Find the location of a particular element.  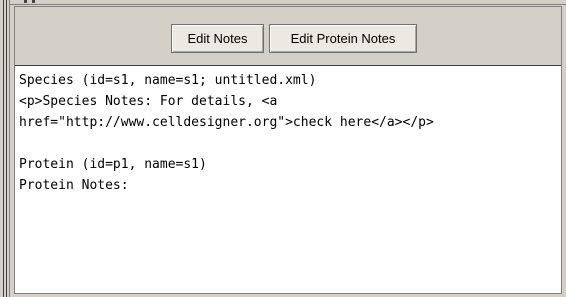

notes-line: Protein (id=p1, name=s1) is located at coordinates (113, 164).